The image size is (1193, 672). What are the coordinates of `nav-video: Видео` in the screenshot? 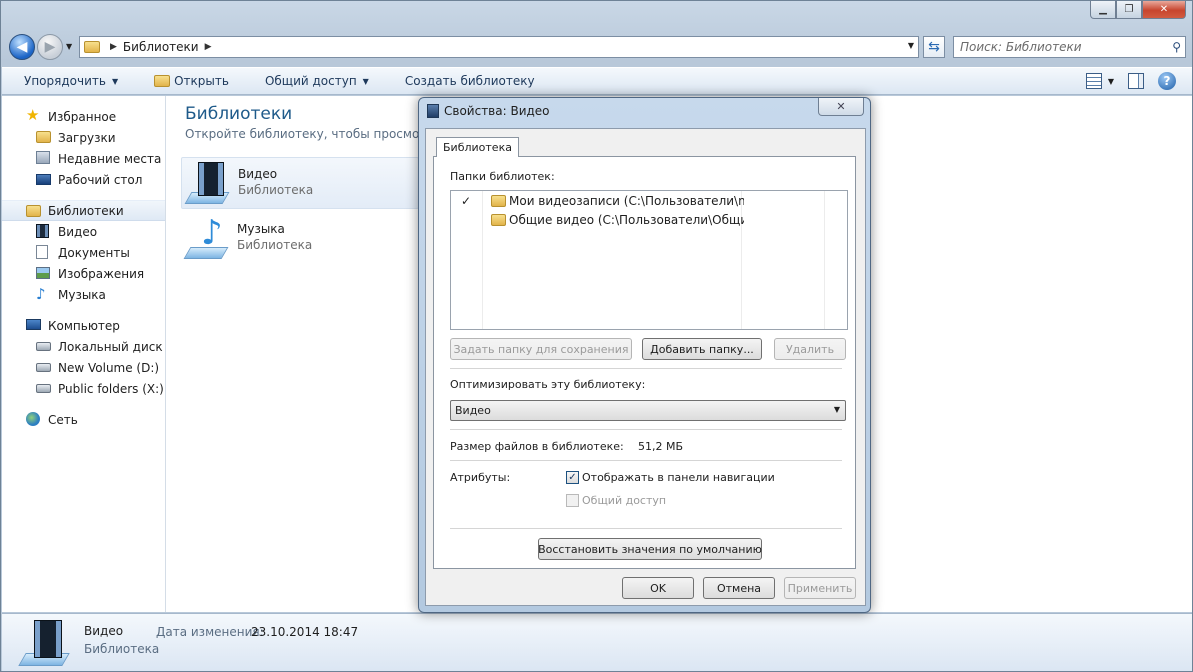 It's located at (83, 231).